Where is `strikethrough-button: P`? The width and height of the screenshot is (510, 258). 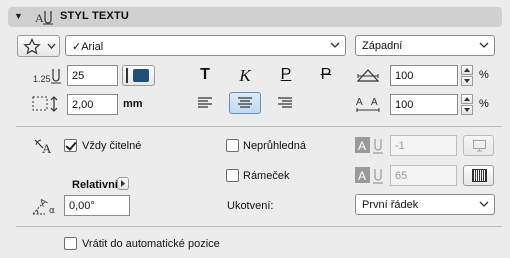 strikethrough-button: P is located at coordinates (326, 75).